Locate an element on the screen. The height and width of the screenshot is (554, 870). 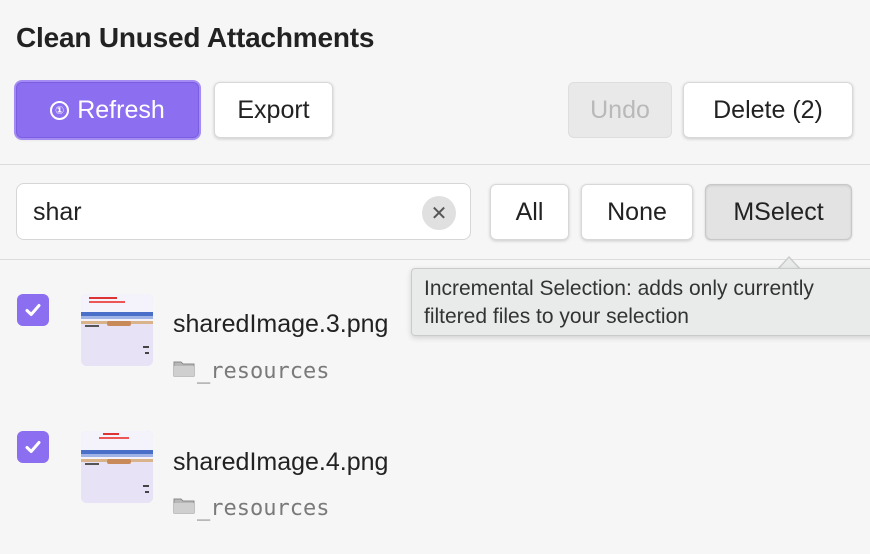
select-none-label: None is located at coordinates (637, 211).